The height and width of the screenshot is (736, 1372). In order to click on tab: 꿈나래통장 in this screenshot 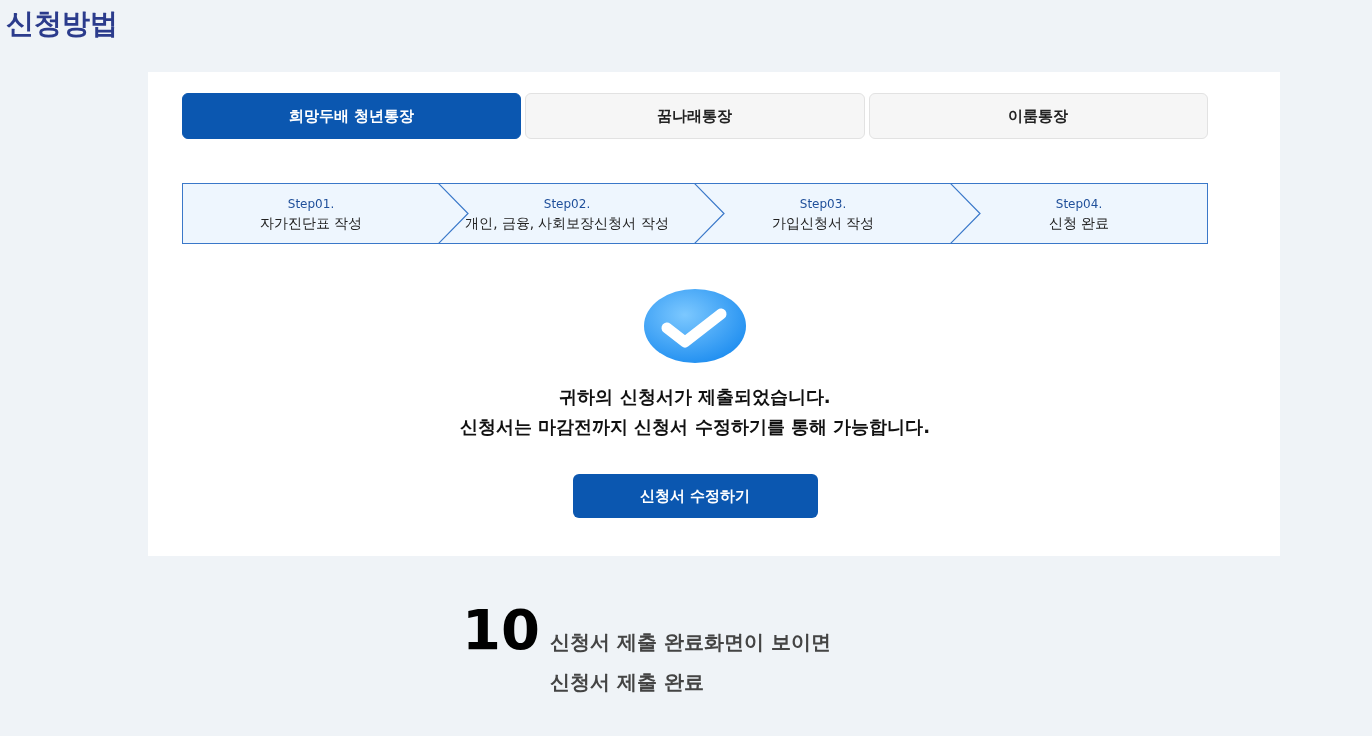, I will do `click(695, 116)`.